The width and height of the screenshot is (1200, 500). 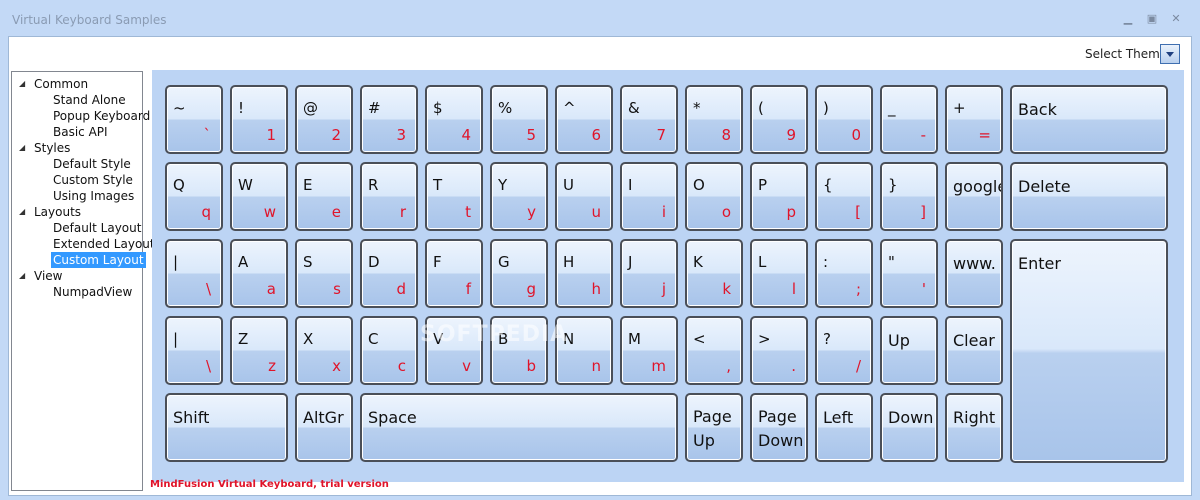 I want to click on tree-item-default-style: Default Style, so click(x=92, y=164).